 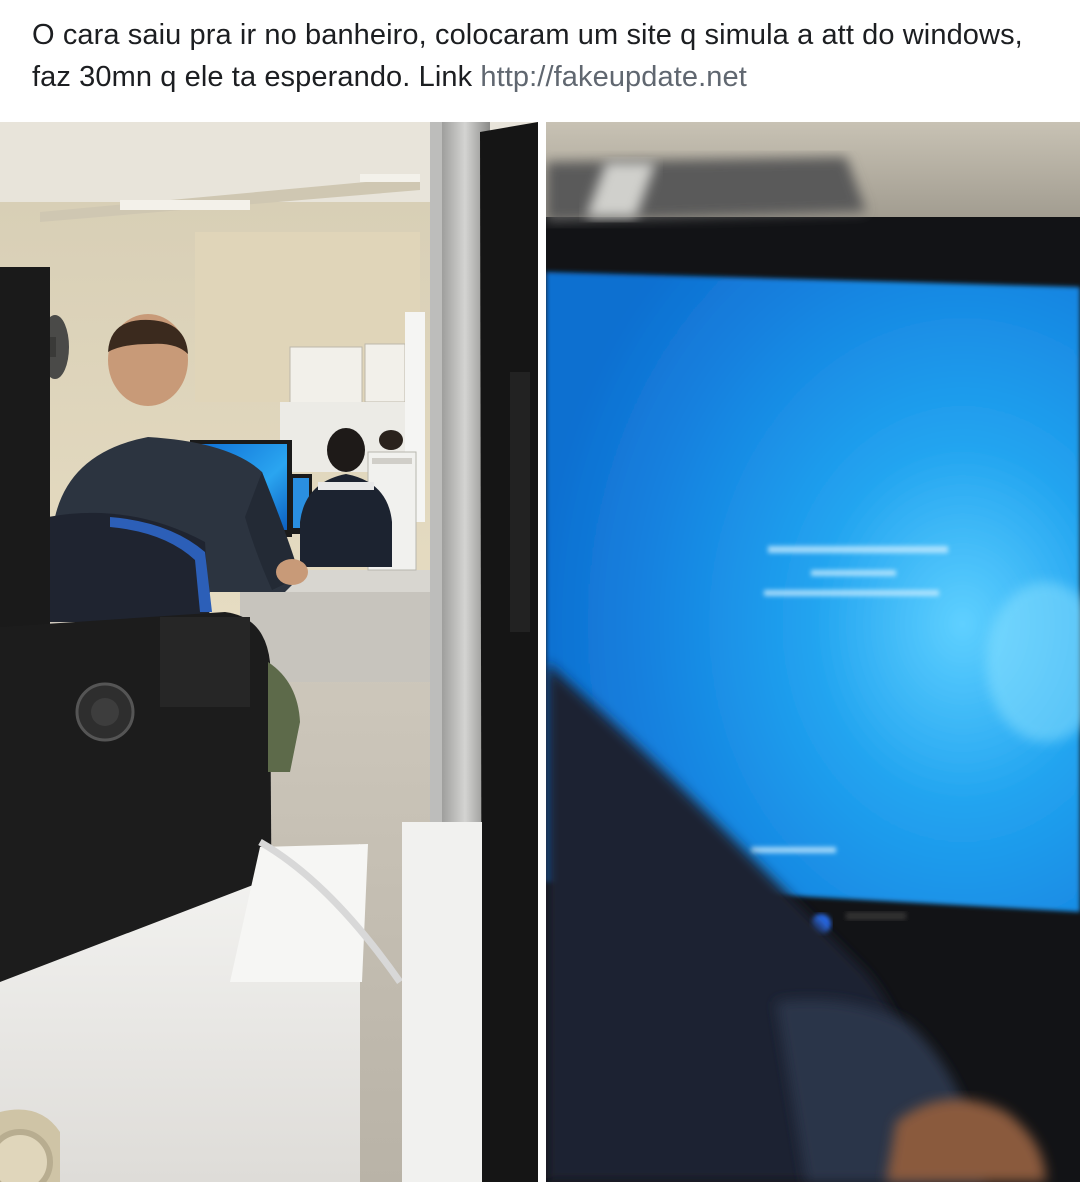 I want to click on fakeupdate-link: http://fakeupdate.net, so click(x=613, y=77).